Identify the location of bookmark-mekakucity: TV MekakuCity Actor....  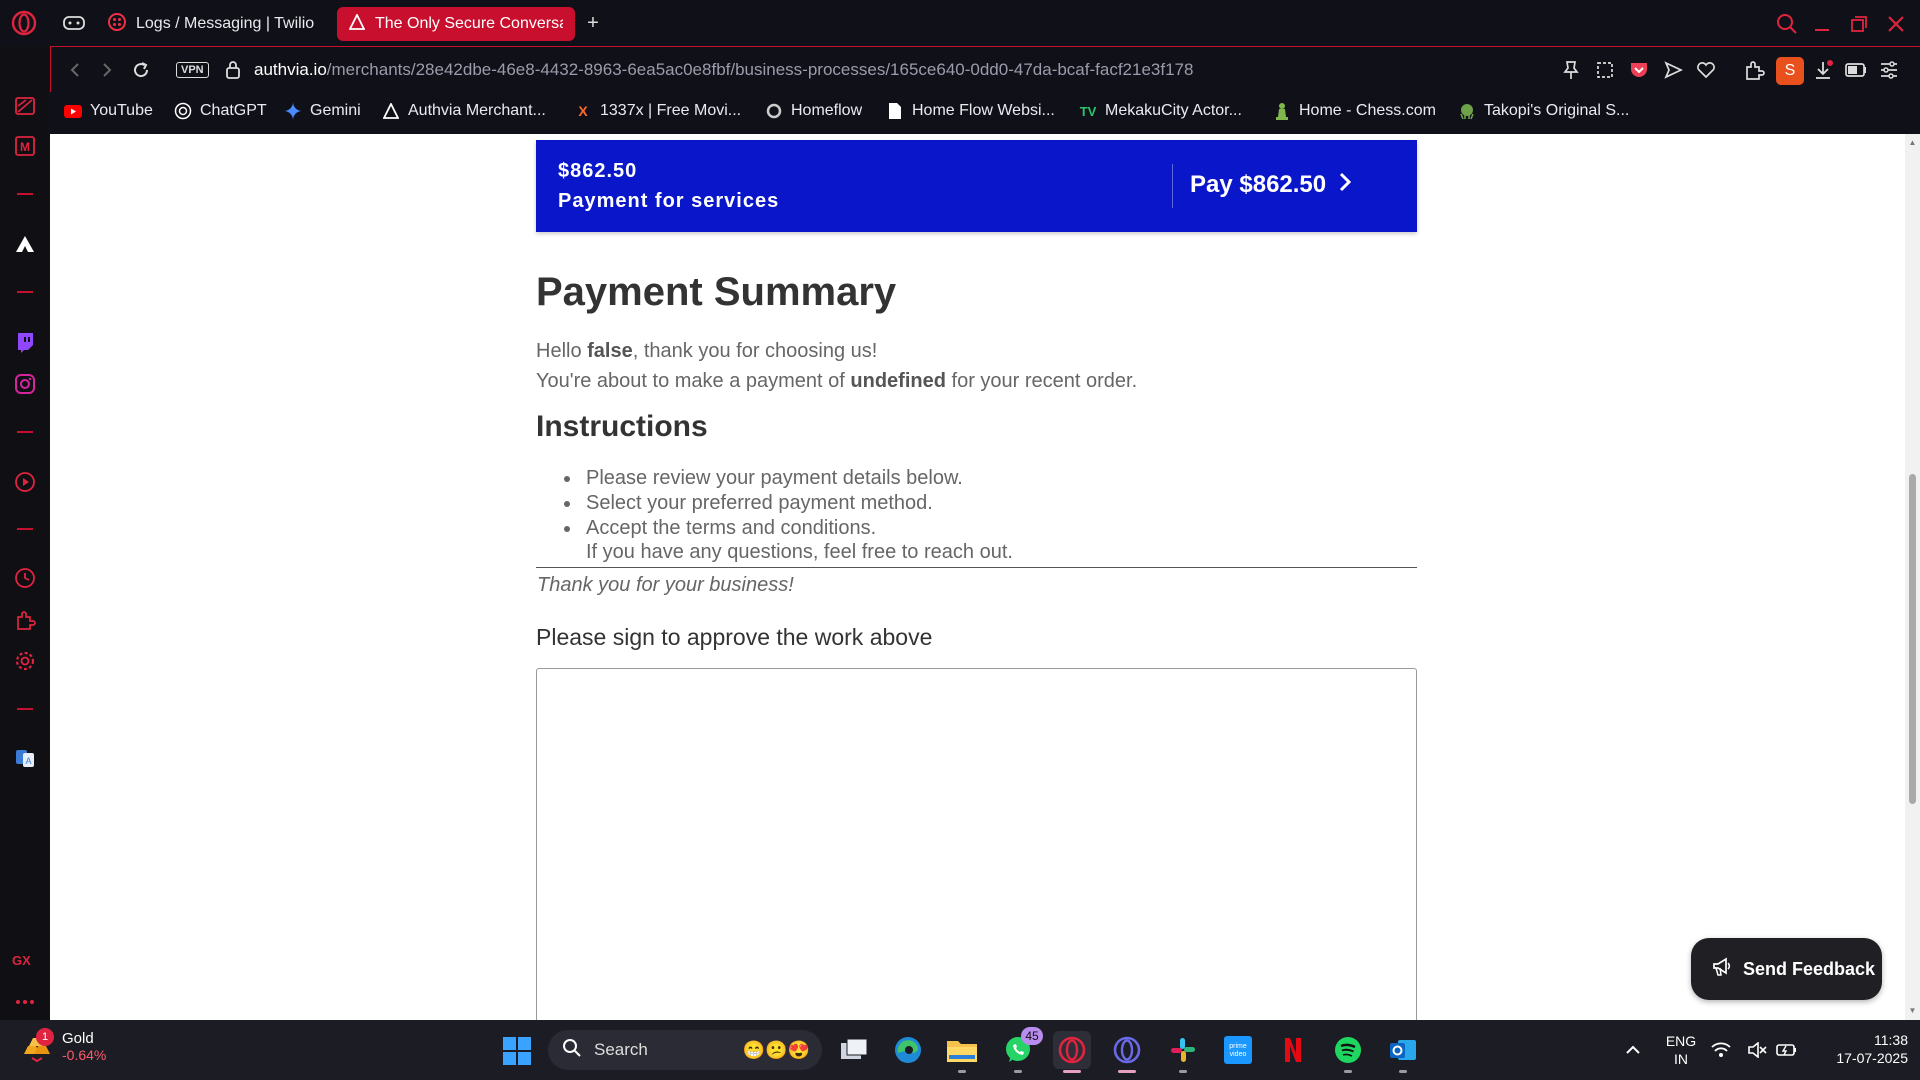
(1160, 111).